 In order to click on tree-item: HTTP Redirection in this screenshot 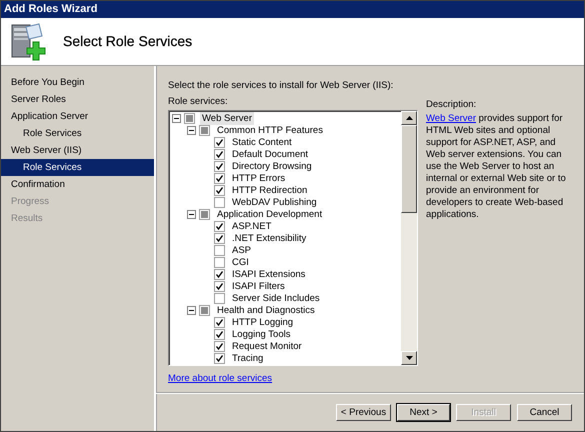, I will do `click(270, 190)`.